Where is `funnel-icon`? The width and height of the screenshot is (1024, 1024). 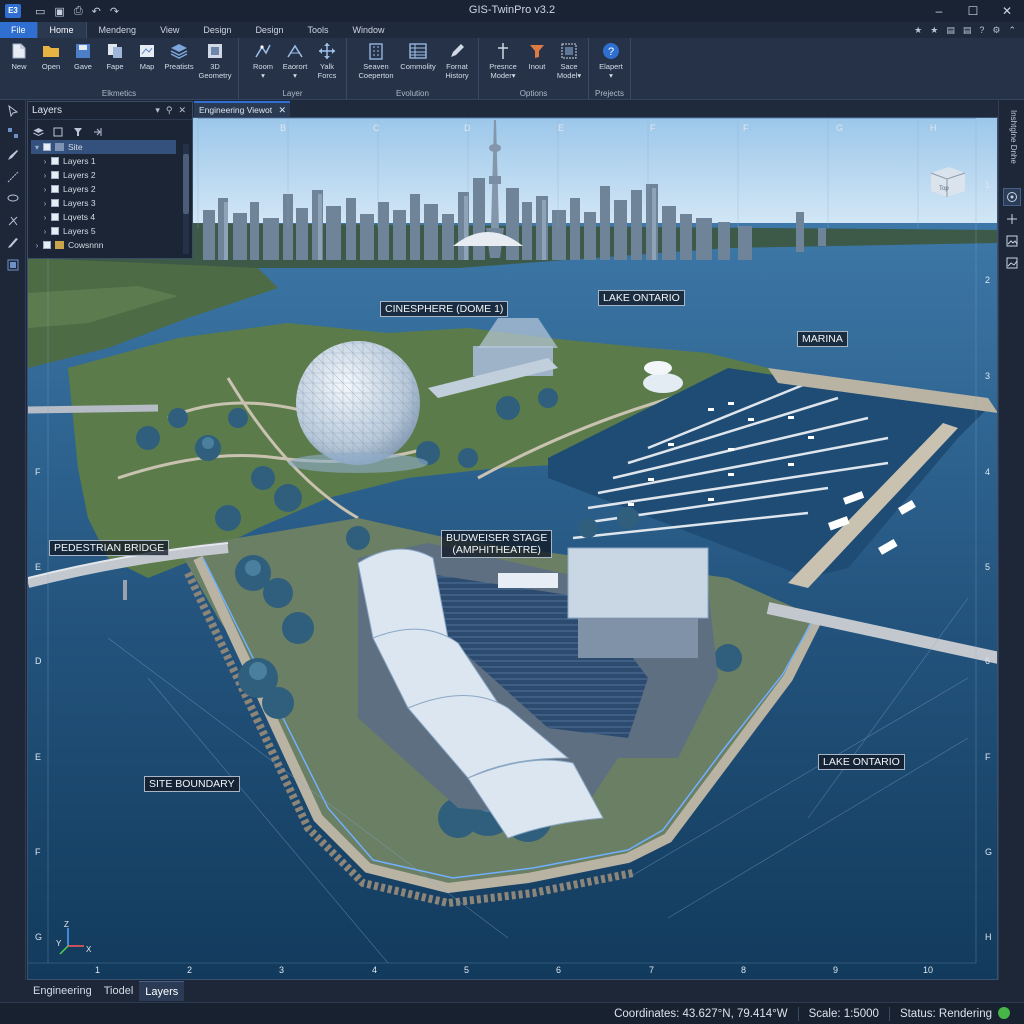 funnel-icon is located at coordinates (537, 51).